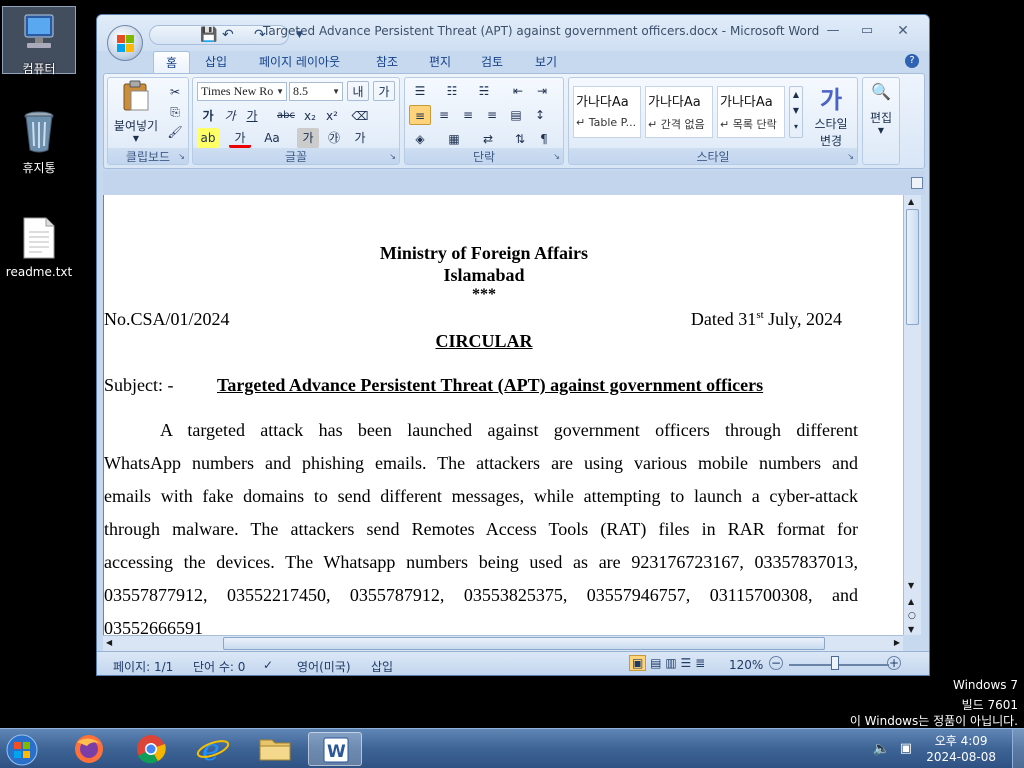 The width and height of the screenshot is (1024, 768). Describe the element at coordinates (420, 139) in the screenshot. I see `shading-icon: ◈` at that location.